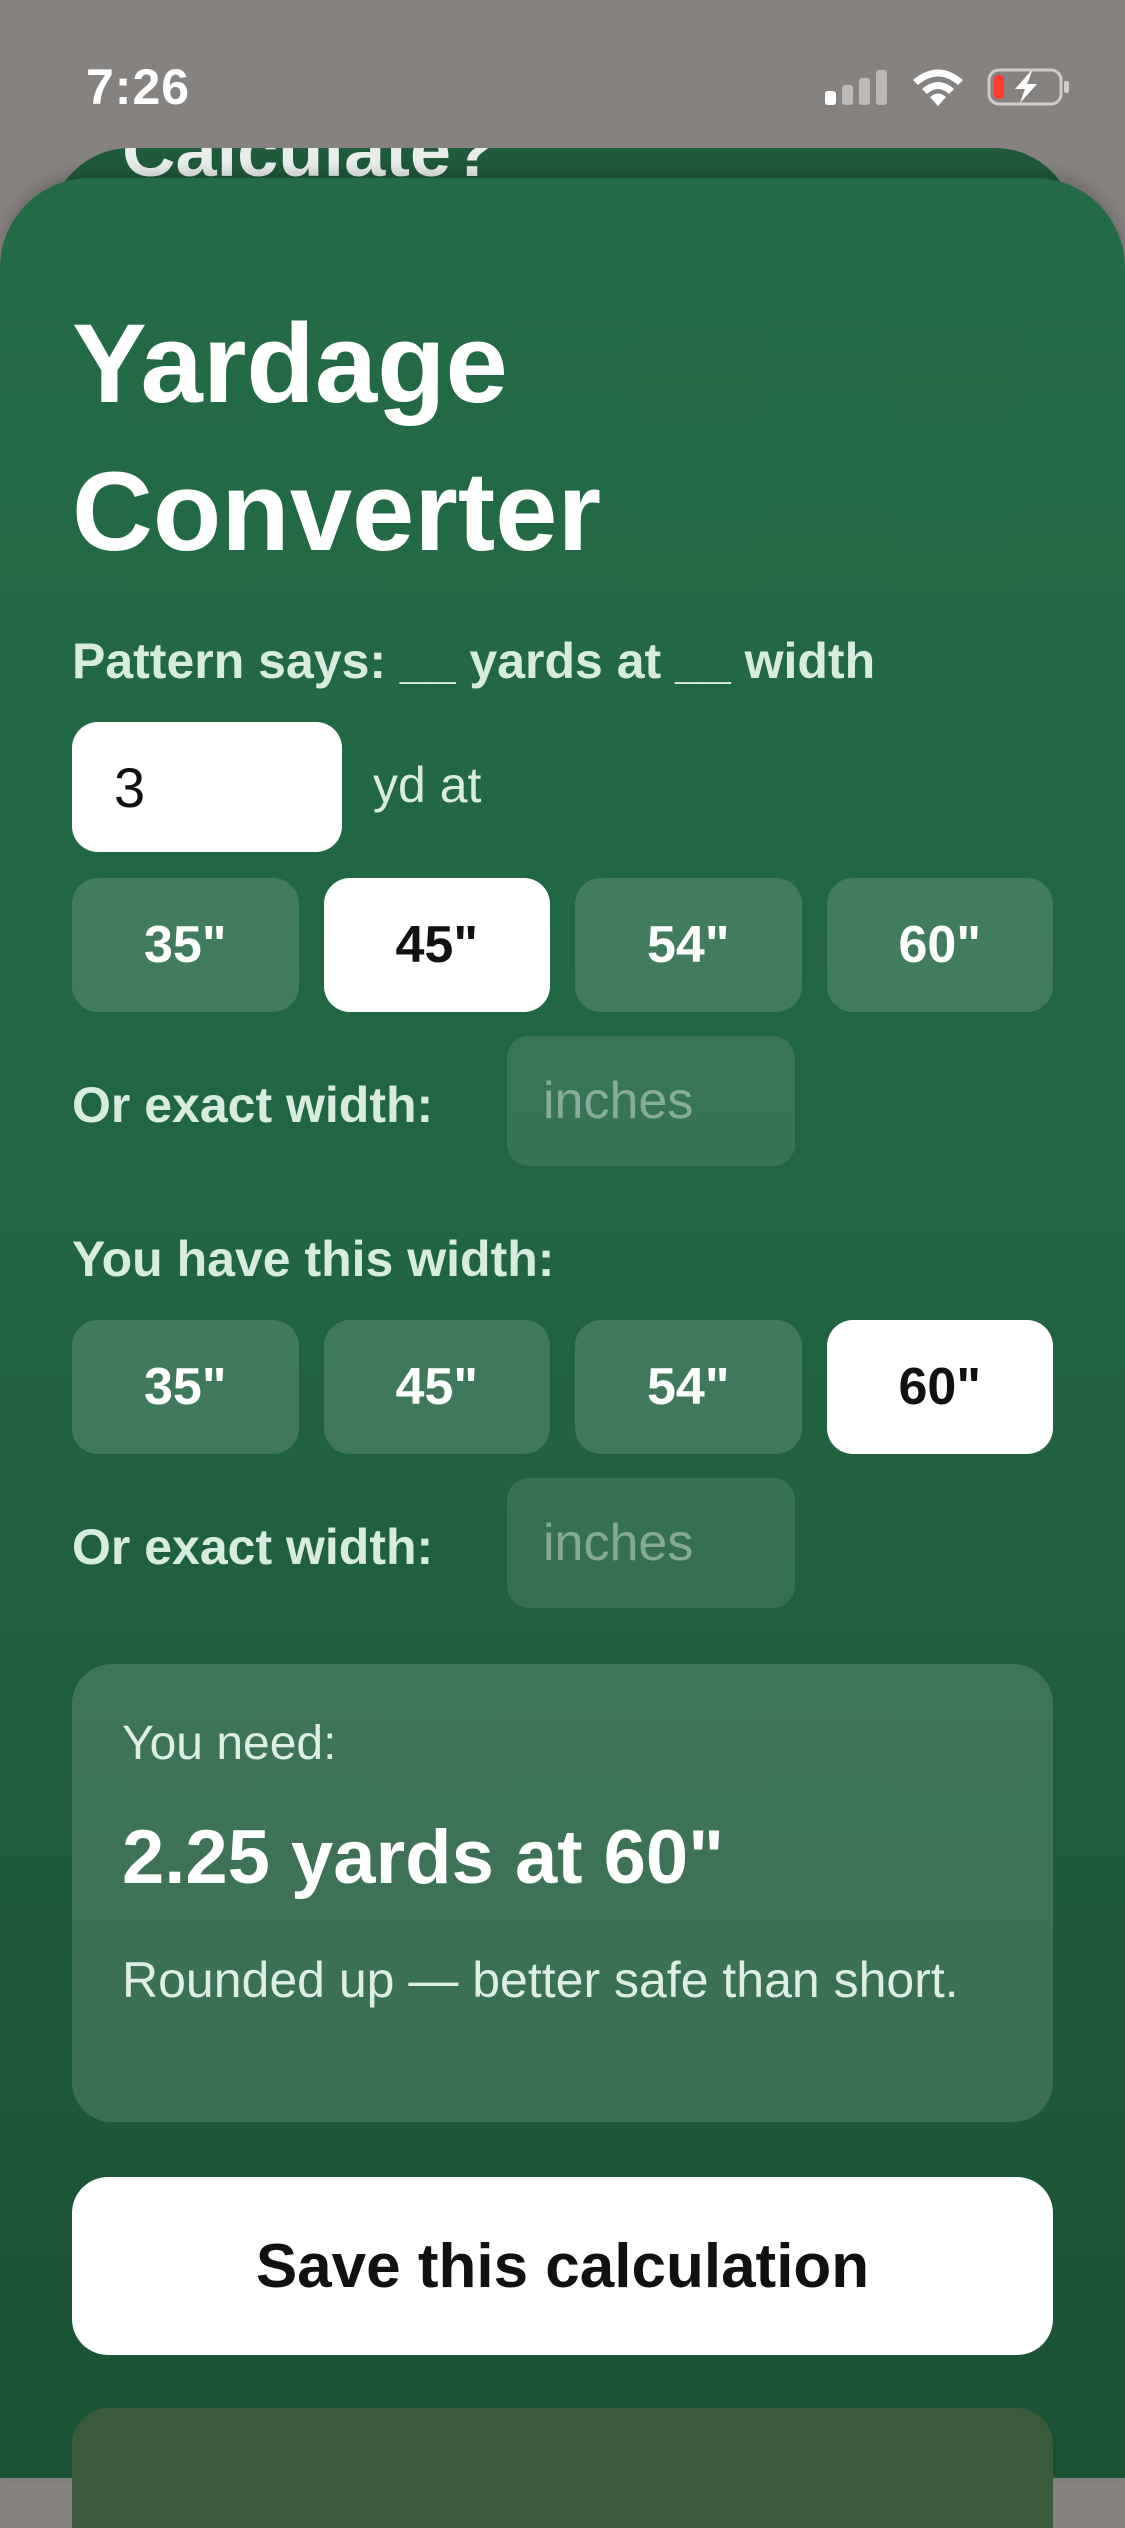 The width and height of the screenshot is (1125, 2528). What do you see at coordinates (207, 787) in the screenshot?
I see `yards-input` at bounding box center [207, 787].